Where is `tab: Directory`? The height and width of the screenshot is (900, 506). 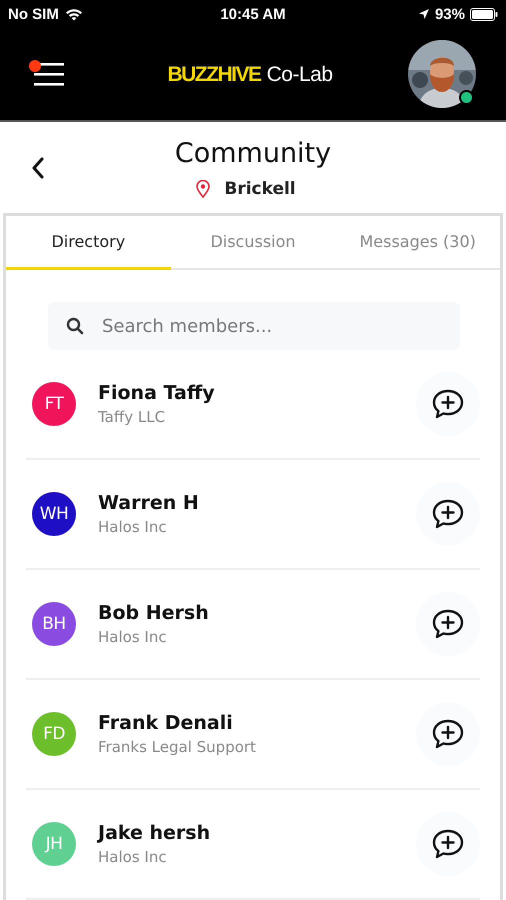 tab: Directory is located at coordinates (88, 243).